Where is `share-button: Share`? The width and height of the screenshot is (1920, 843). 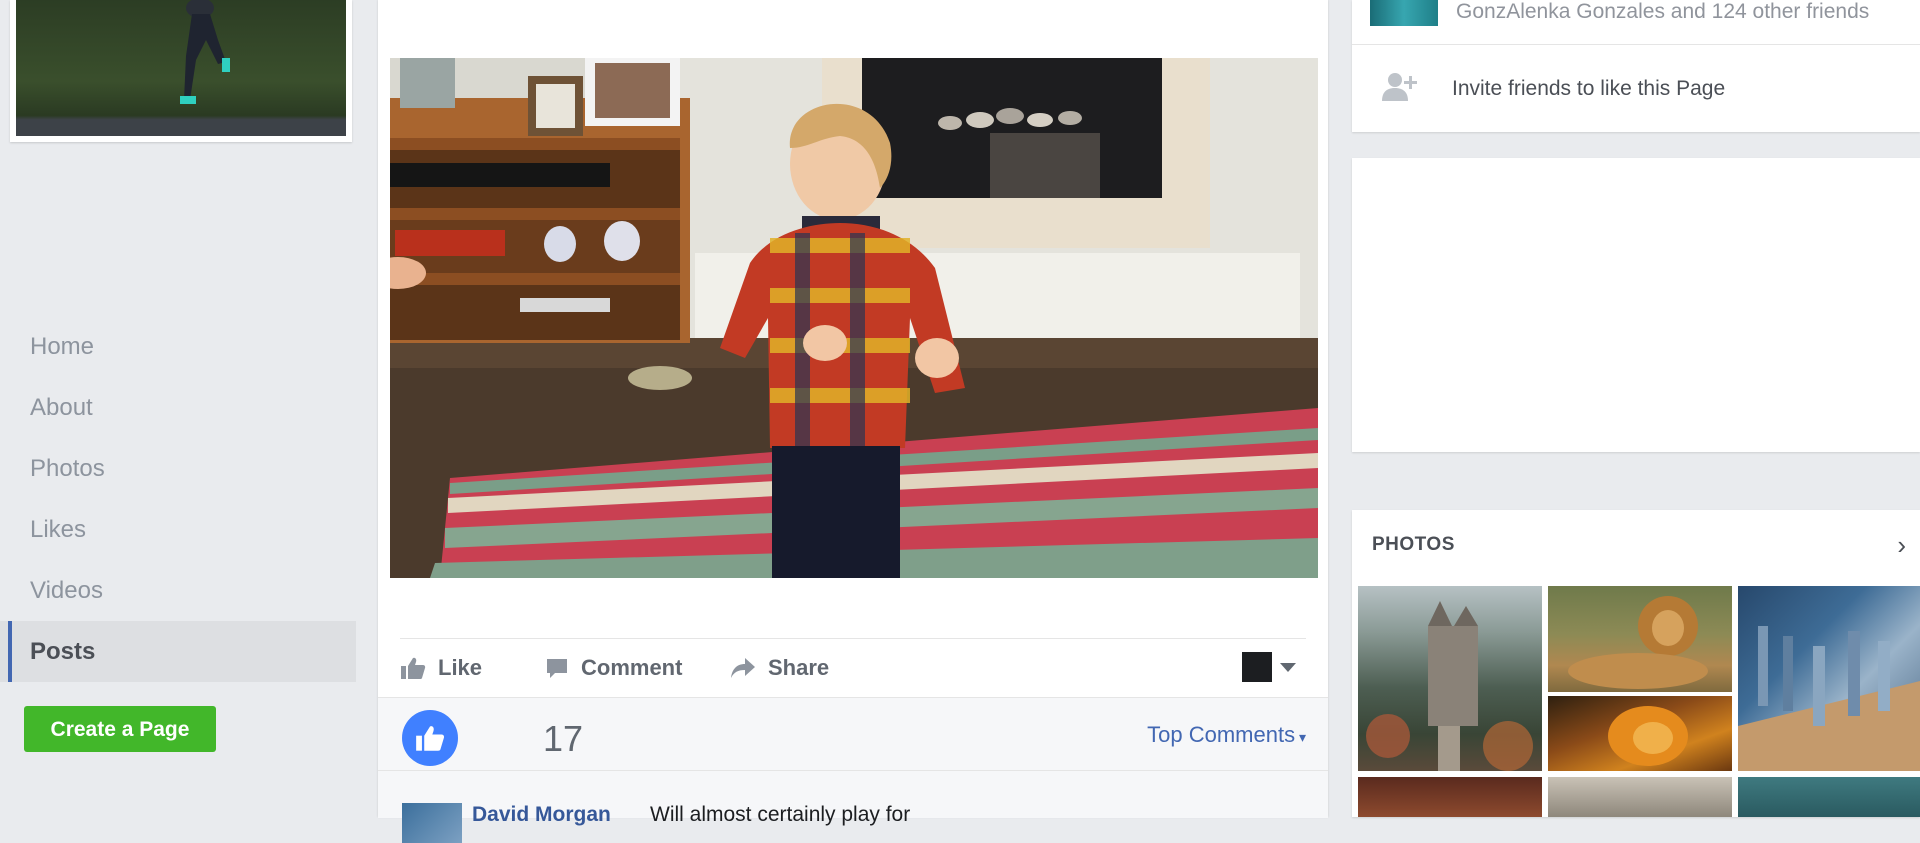 share-button: Share is located at coordinates (779, 668).